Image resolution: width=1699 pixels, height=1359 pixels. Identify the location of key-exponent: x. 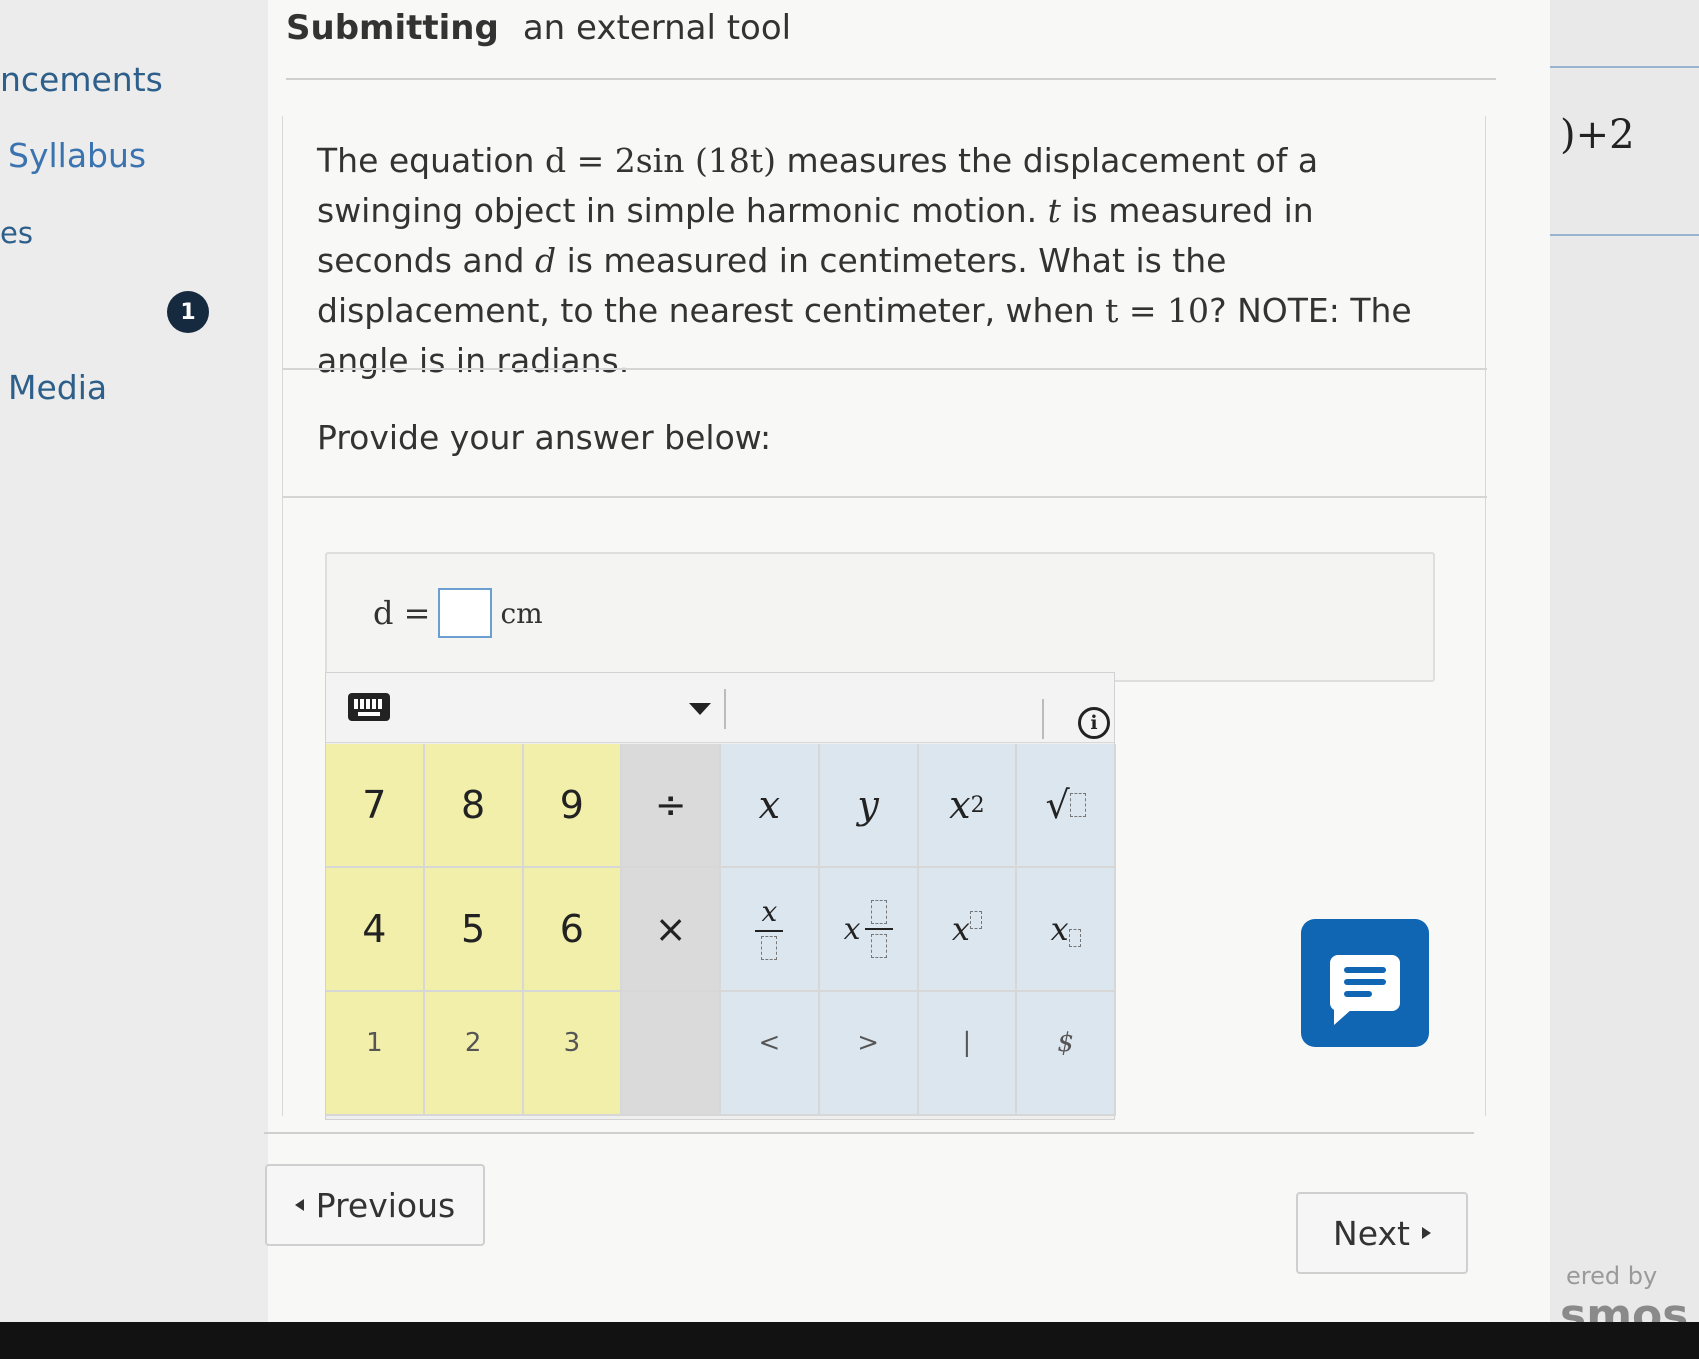
(968, 930).